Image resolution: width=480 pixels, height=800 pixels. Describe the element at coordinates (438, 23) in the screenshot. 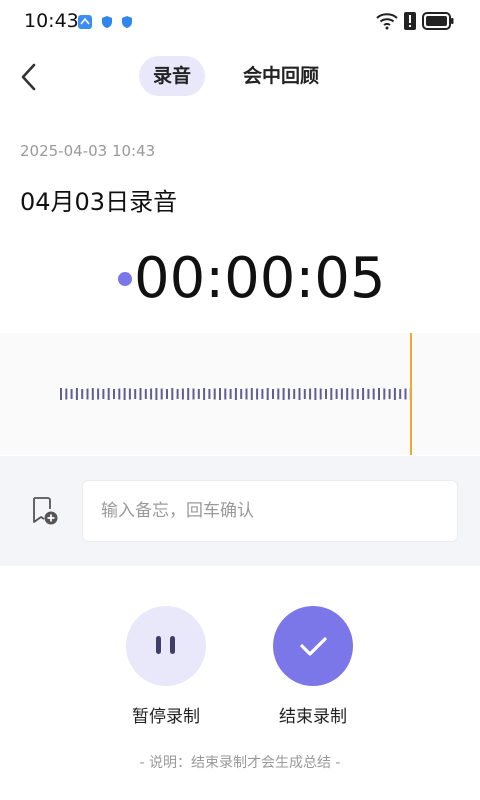

I see `battery-icon` at that location.